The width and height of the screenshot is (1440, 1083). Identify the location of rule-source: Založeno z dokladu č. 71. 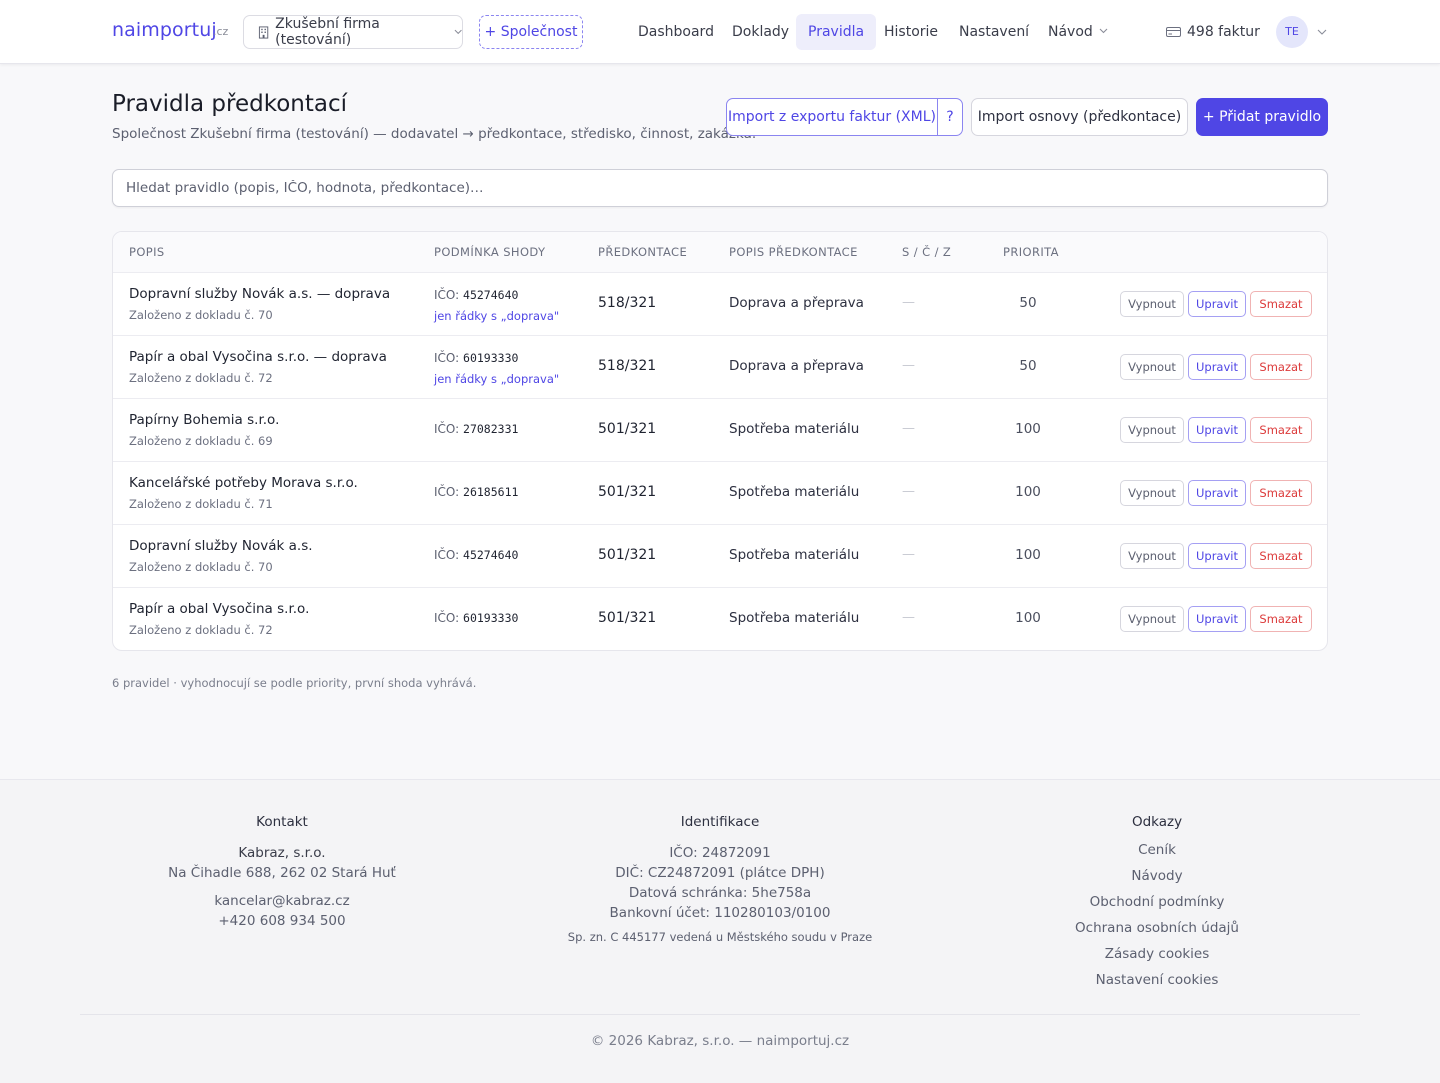
(201, 504).